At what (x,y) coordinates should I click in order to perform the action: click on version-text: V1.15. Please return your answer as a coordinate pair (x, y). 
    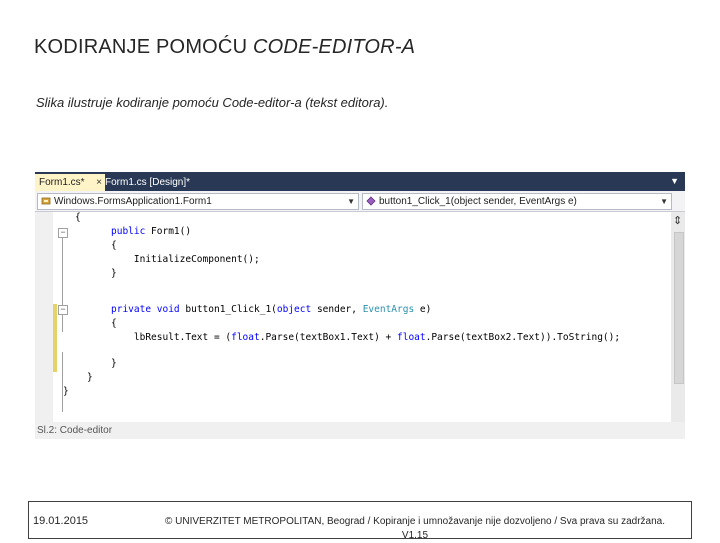
    Looking at the image, I should click on (415, 535).